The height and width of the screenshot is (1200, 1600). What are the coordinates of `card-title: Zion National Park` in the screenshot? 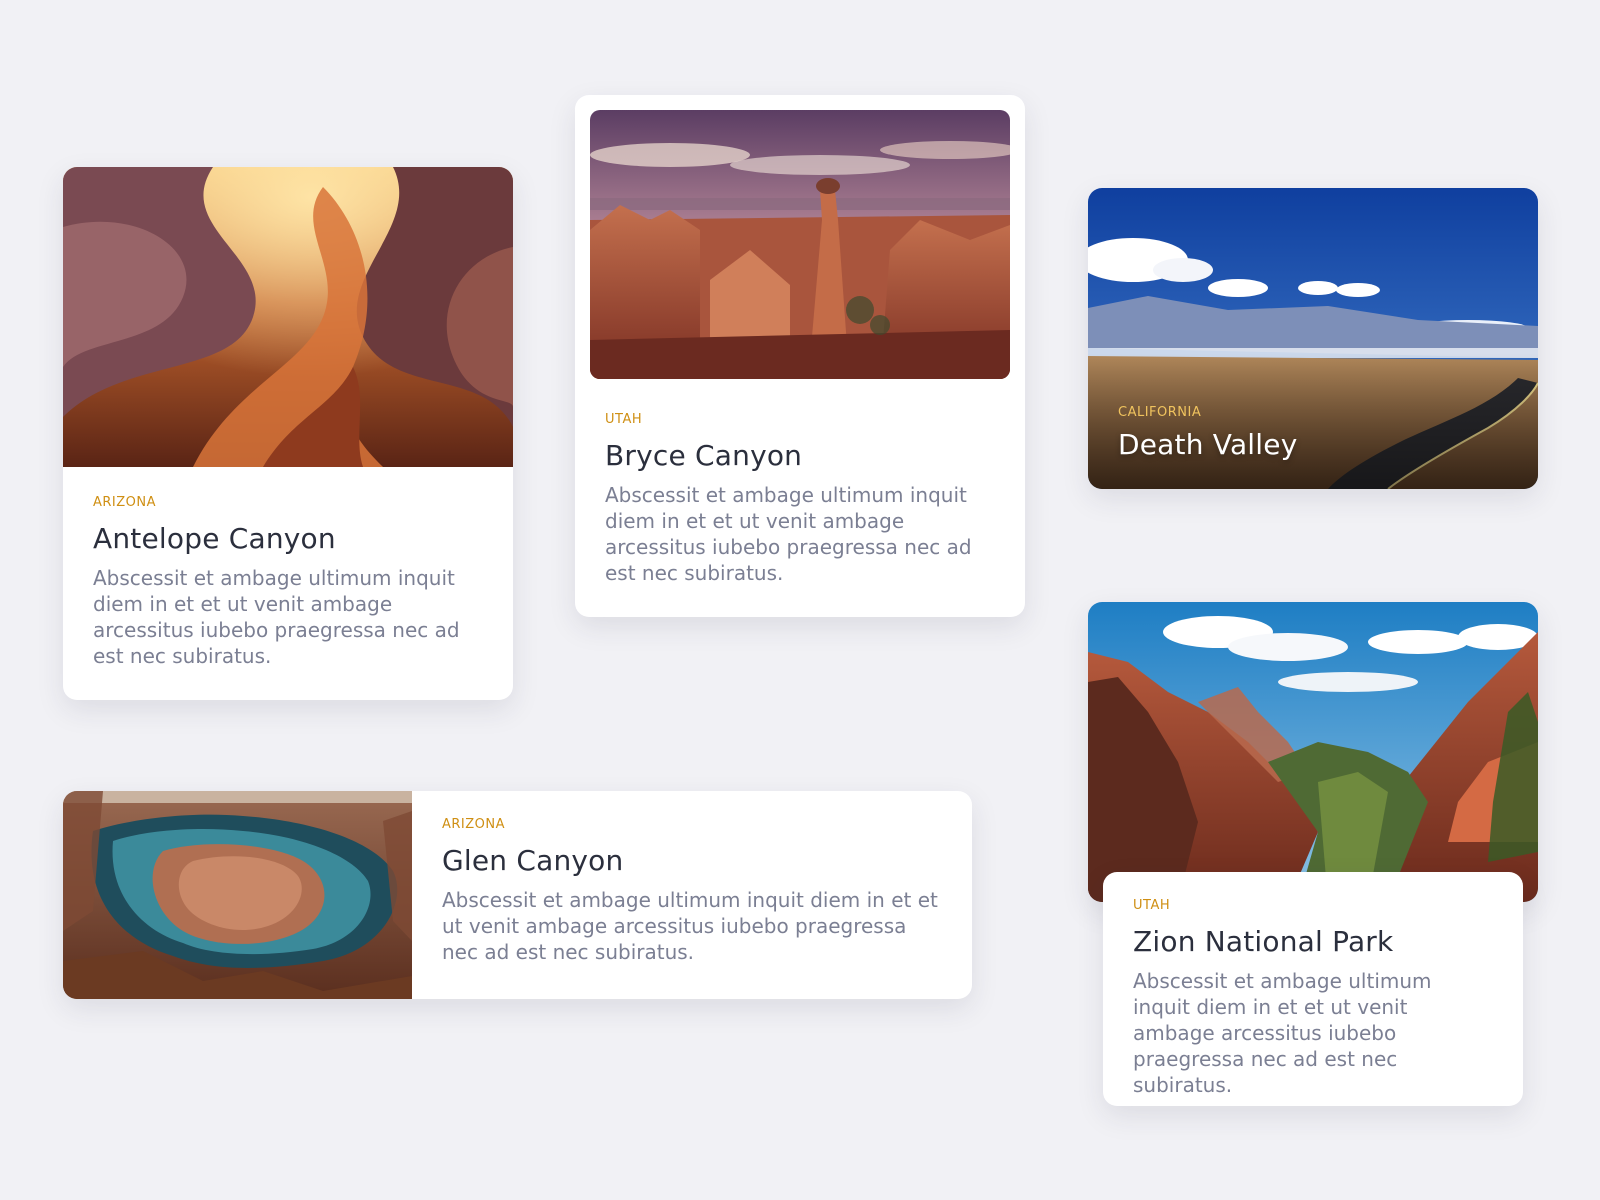 It's located at (1313, 941).